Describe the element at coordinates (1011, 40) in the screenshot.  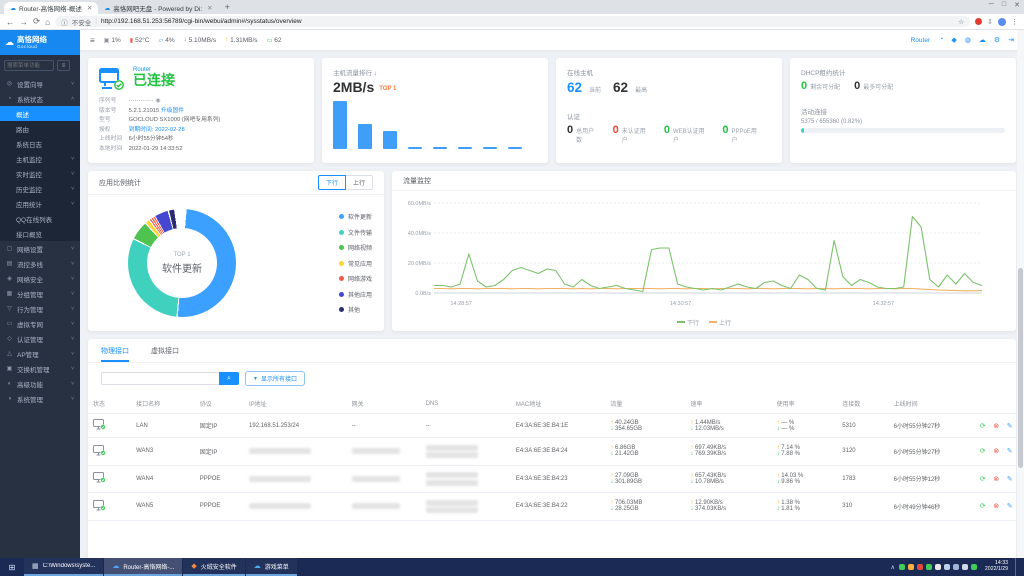
I see `logout-icon: ⇥` at that location.